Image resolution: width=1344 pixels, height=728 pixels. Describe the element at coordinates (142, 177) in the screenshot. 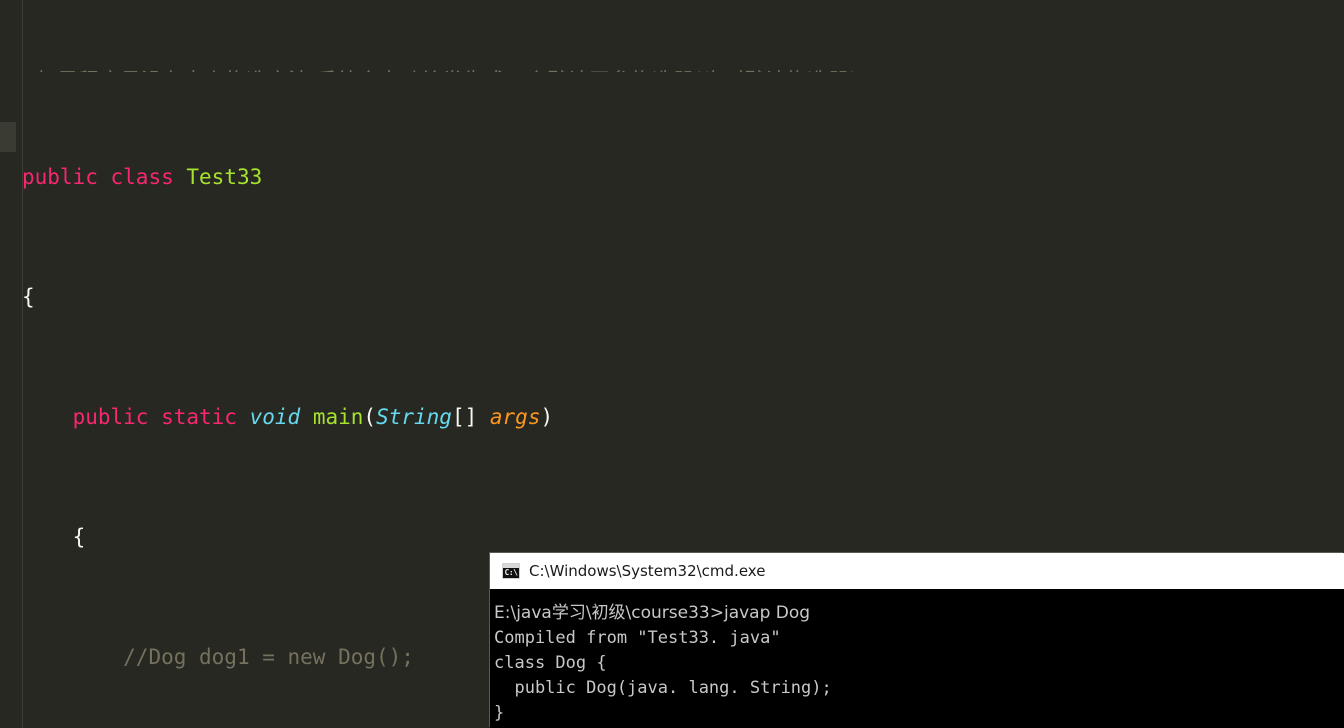

I see `code-line-1: public class Test33` at that location.